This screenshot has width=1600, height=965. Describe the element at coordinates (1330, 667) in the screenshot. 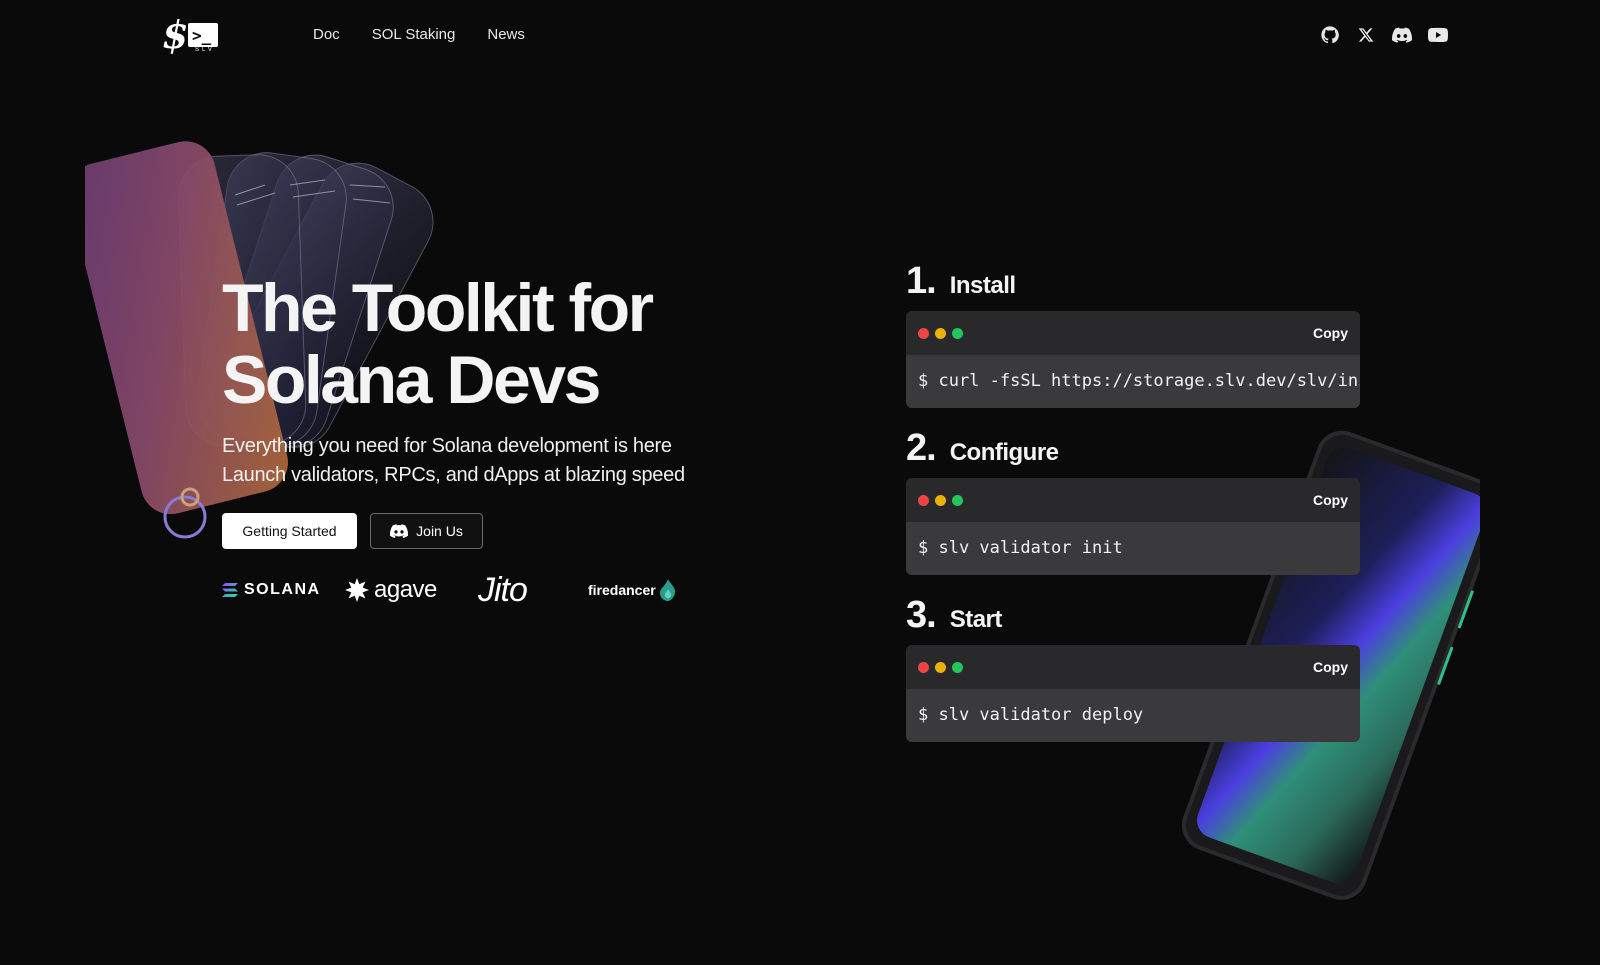

I see `copy-start-button: Copy` at that location.